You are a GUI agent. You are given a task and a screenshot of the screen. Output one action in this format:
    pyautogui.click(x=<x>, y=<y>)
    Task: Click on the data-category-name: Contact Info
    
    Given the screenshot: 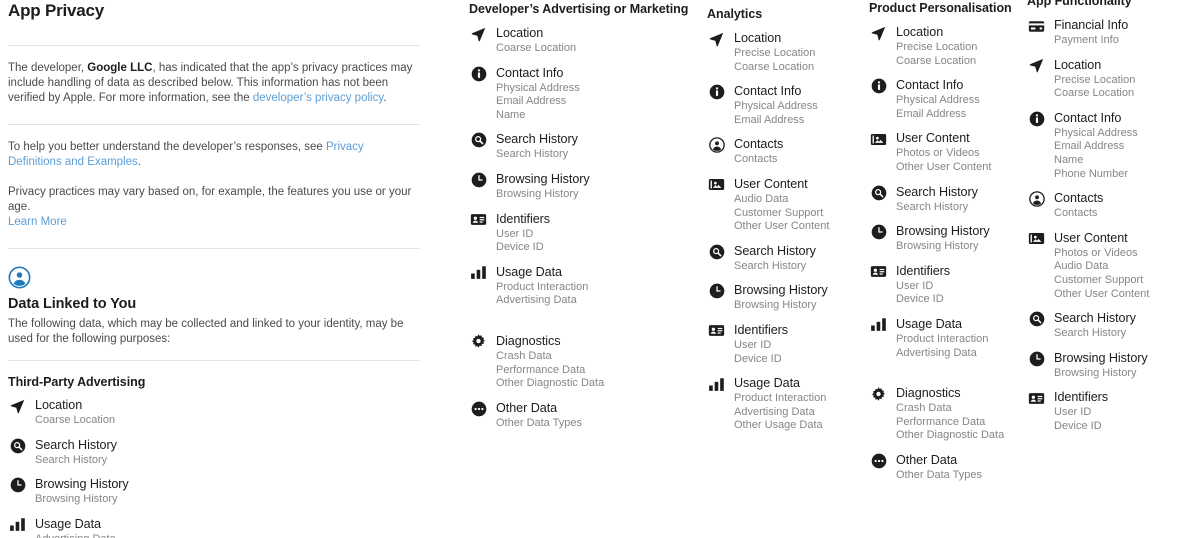 What is the action you would take?
    pyautogui.click(x=1088, y=117)
    